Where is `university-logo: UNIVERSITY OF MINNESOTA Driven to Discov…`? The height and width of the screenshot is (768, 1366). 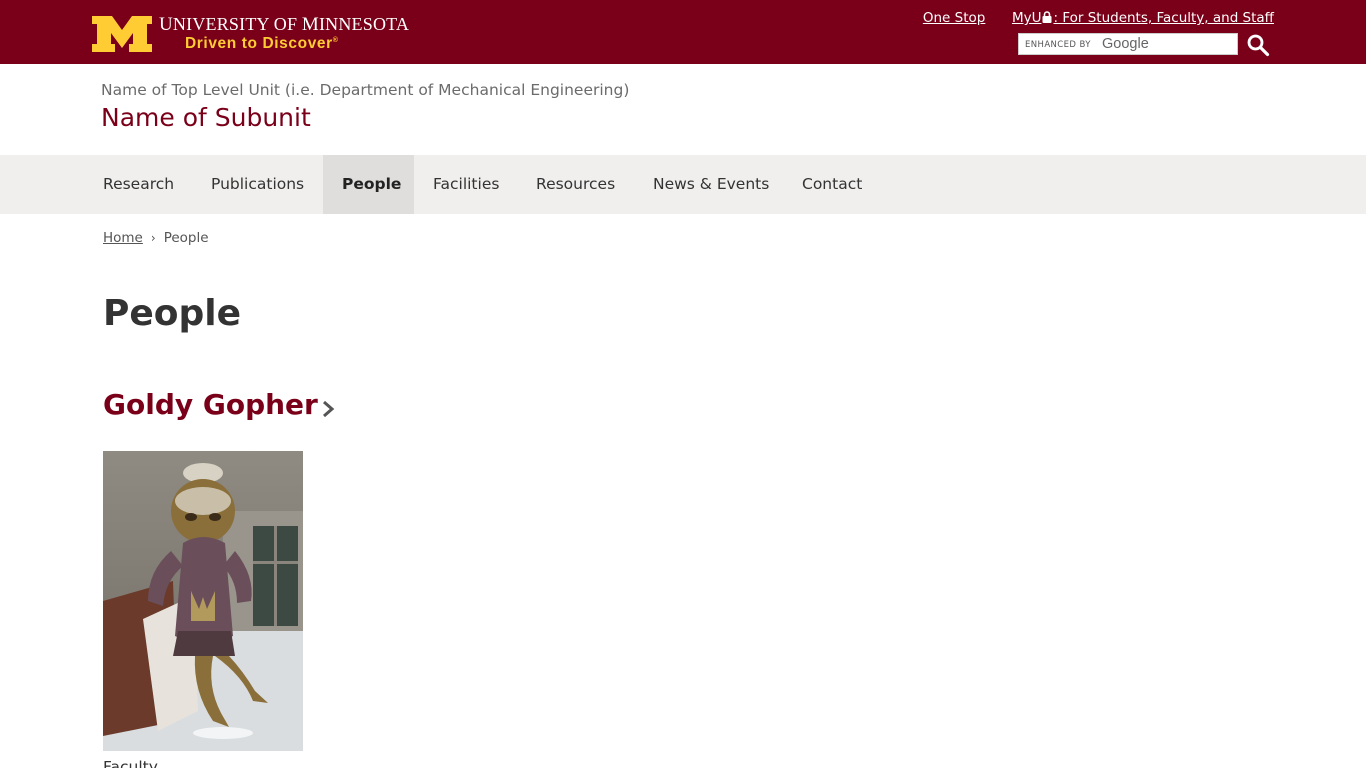 university-logo: UNIVERSITY OF MINNESOTA Driven to Discov… is located at coordinates (250, 34).